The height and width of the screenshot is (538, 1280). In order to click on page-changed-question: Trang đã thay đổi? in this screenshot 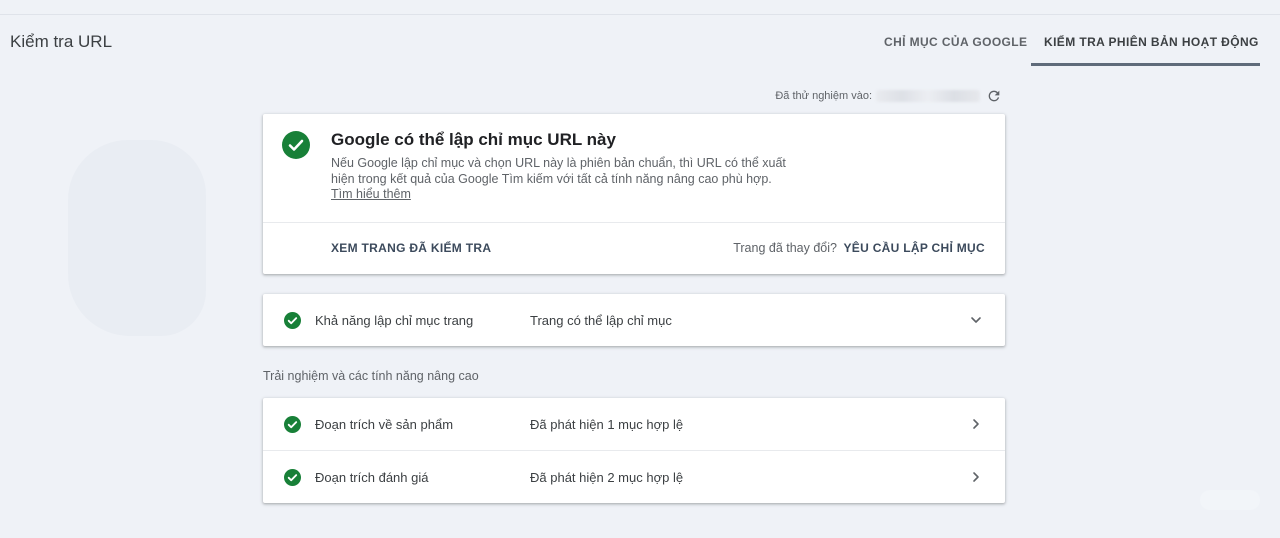, I will do `click(785, 248)`.